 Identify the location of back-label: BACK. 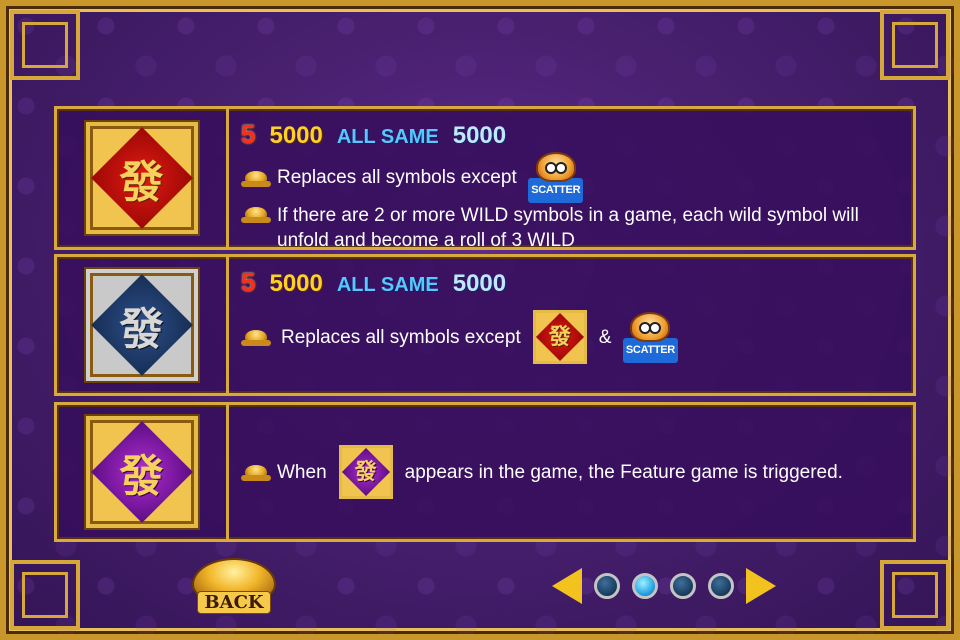
(234, 602).